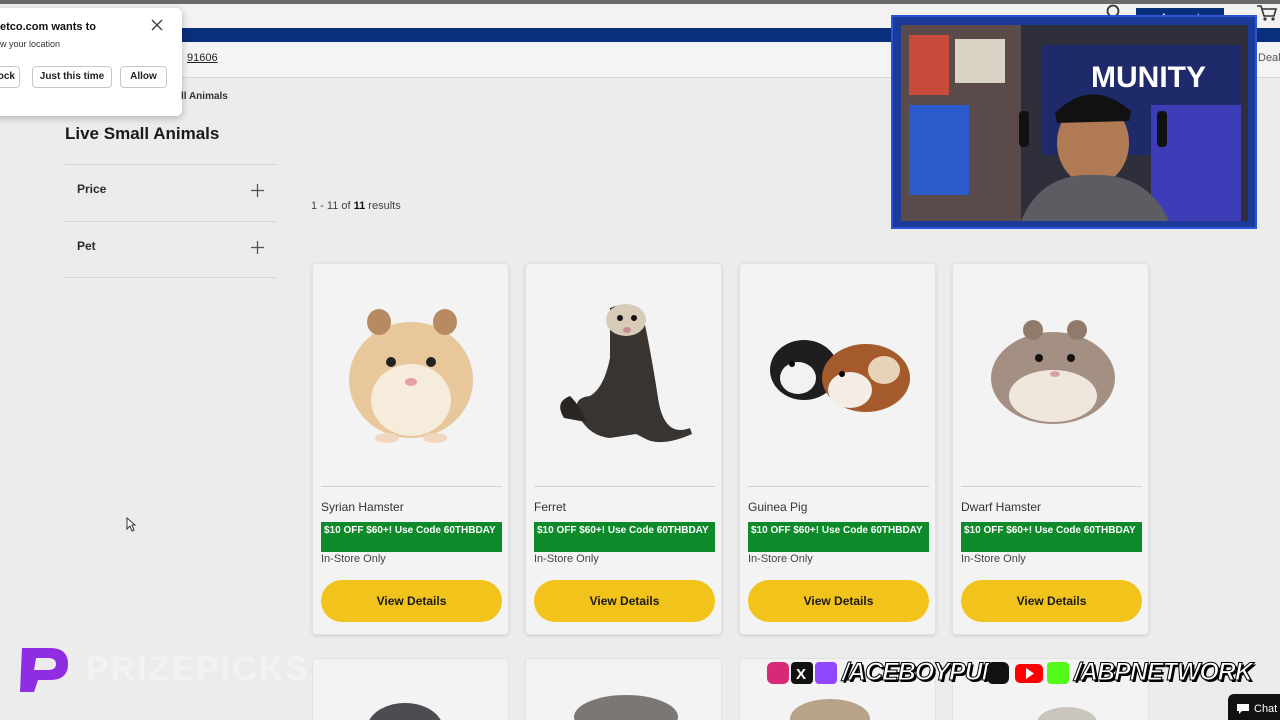 This screenshot has width=1280, height=720. What do you see at coordinates (1267, 13) in the screenshot?
I see `cart-icon` at bounding box center [1267, 13].